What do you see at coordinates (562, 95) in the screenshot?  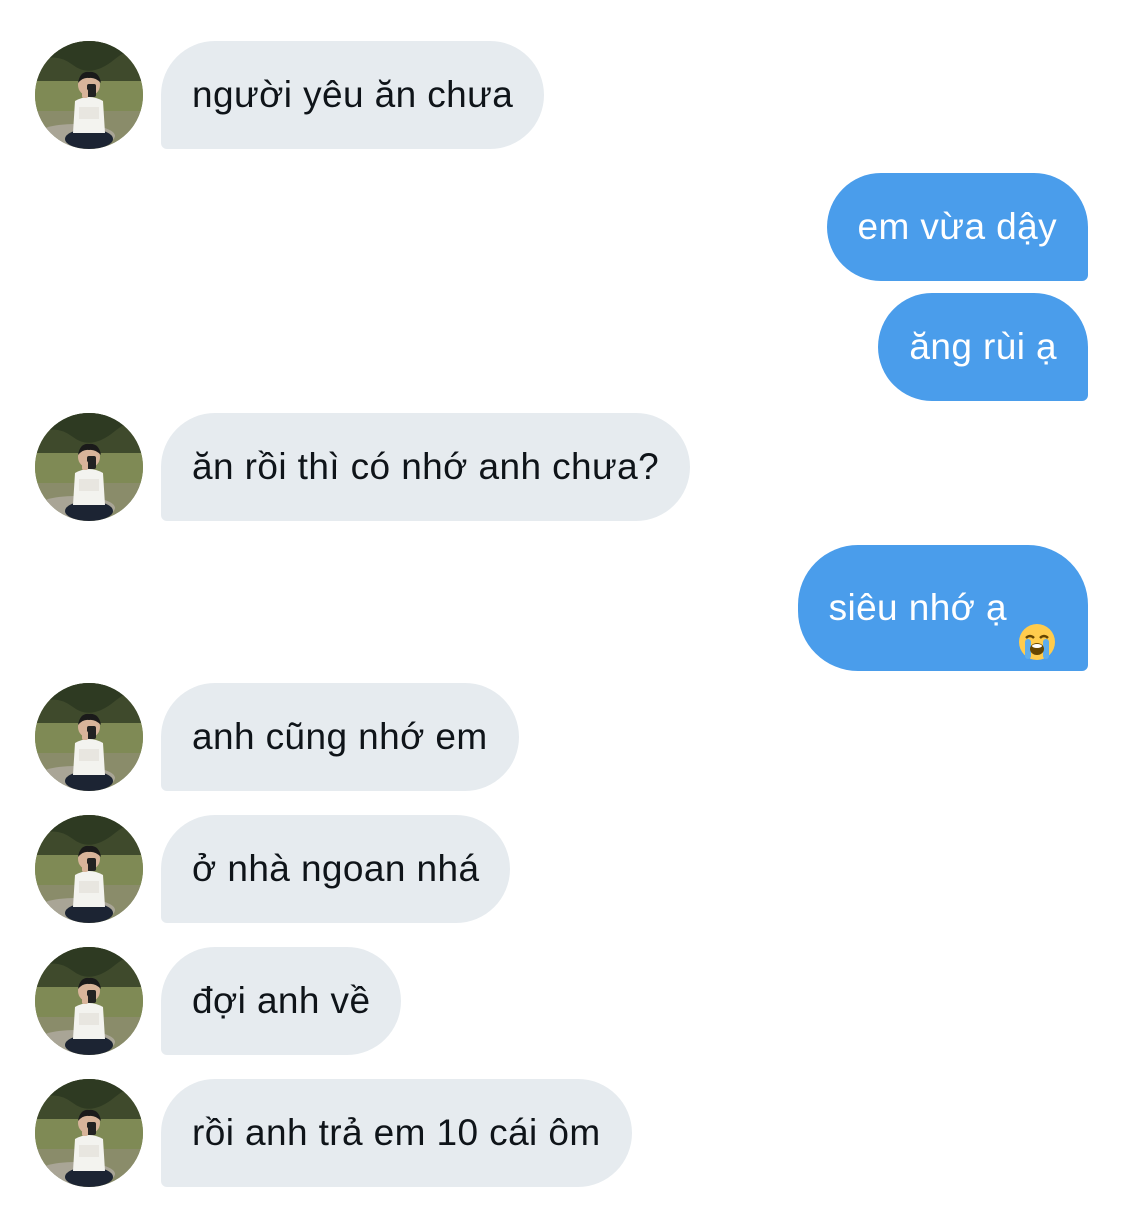 I see `message-row-incoming: người yêu ăn chưa` at bounding box center [562, 95].